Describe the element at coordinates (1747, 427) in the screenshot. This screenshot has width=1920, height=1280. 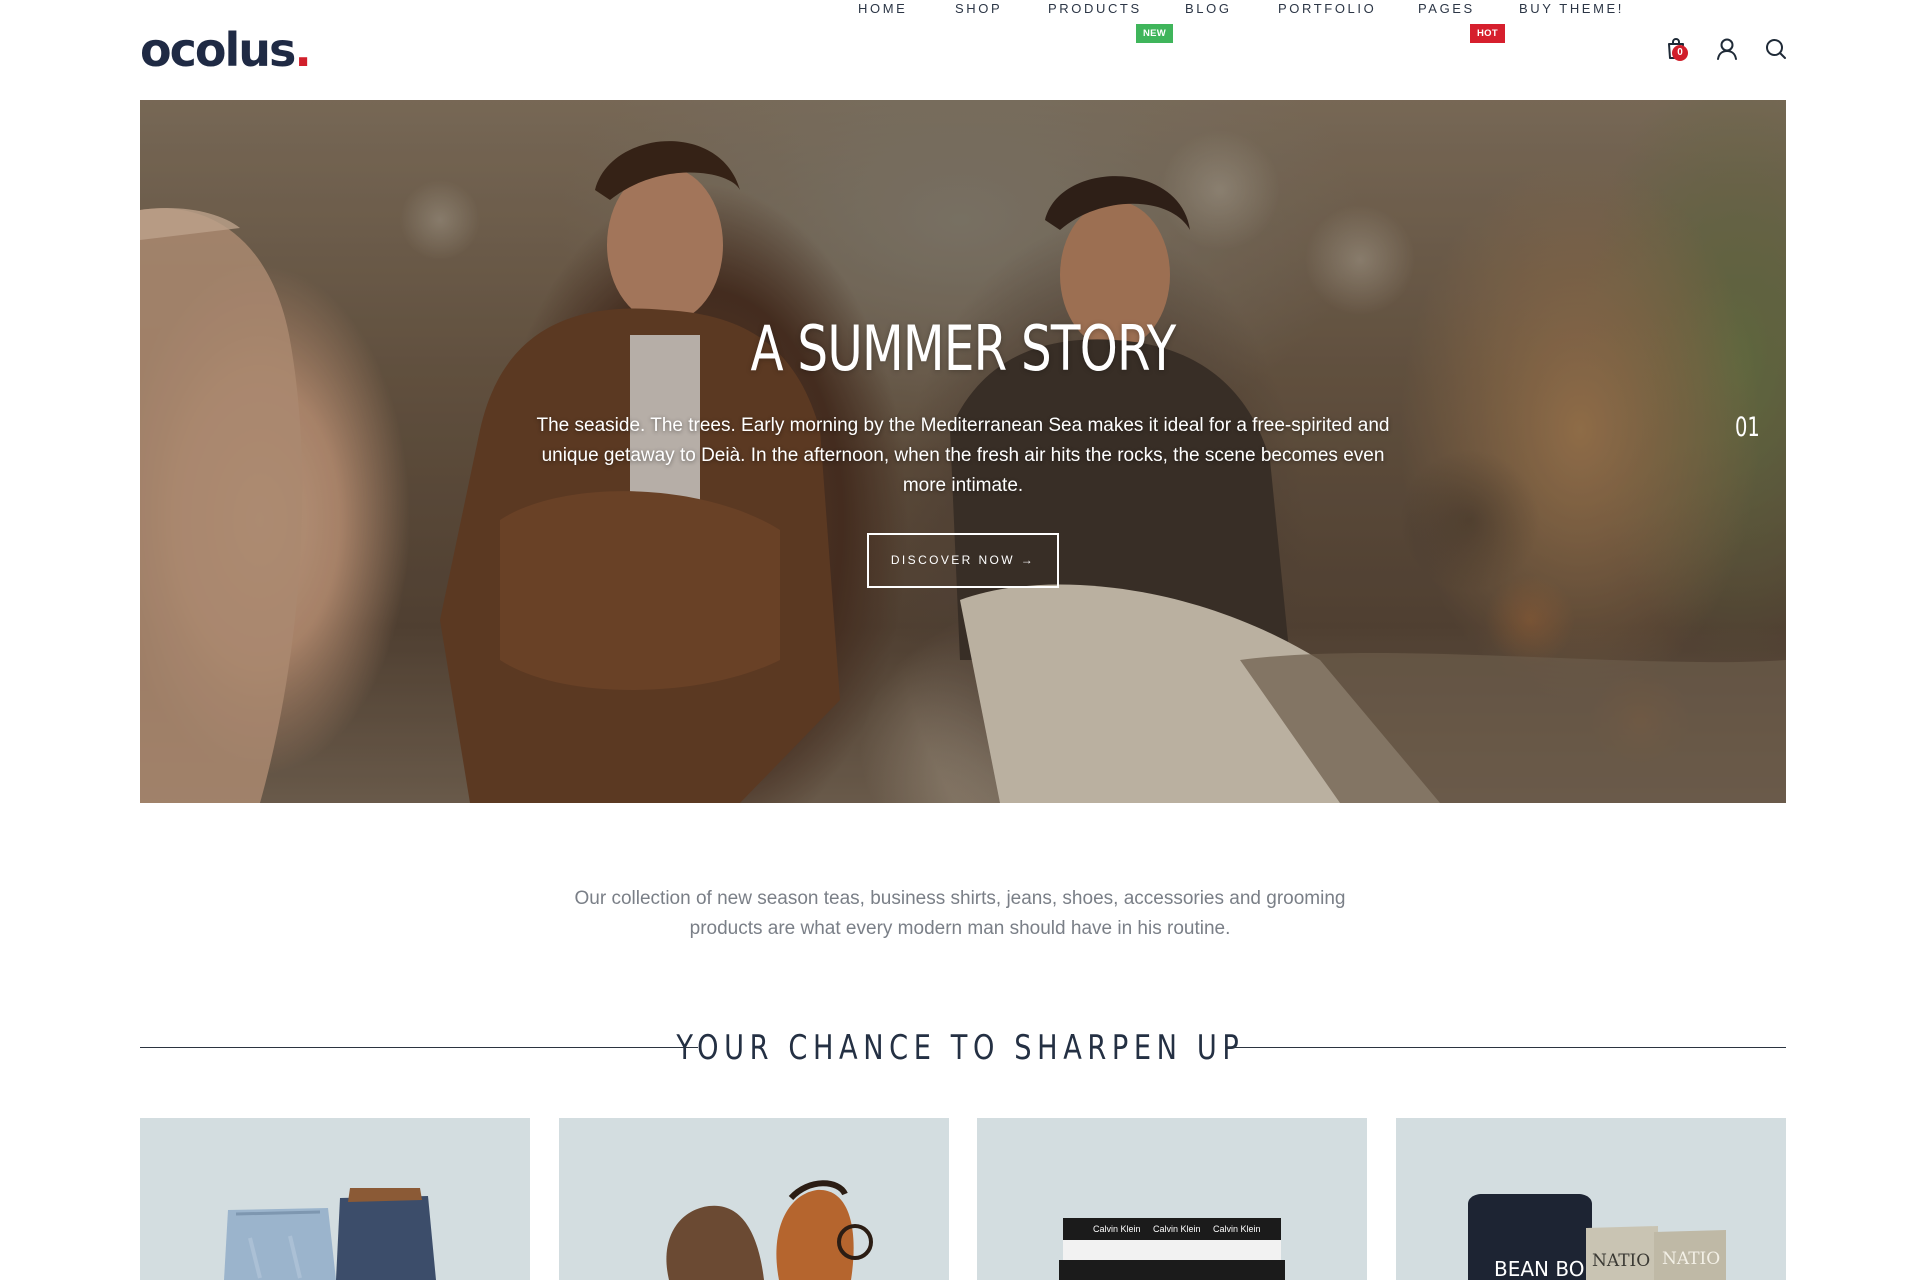
I see `slide-number: 01` at that location.